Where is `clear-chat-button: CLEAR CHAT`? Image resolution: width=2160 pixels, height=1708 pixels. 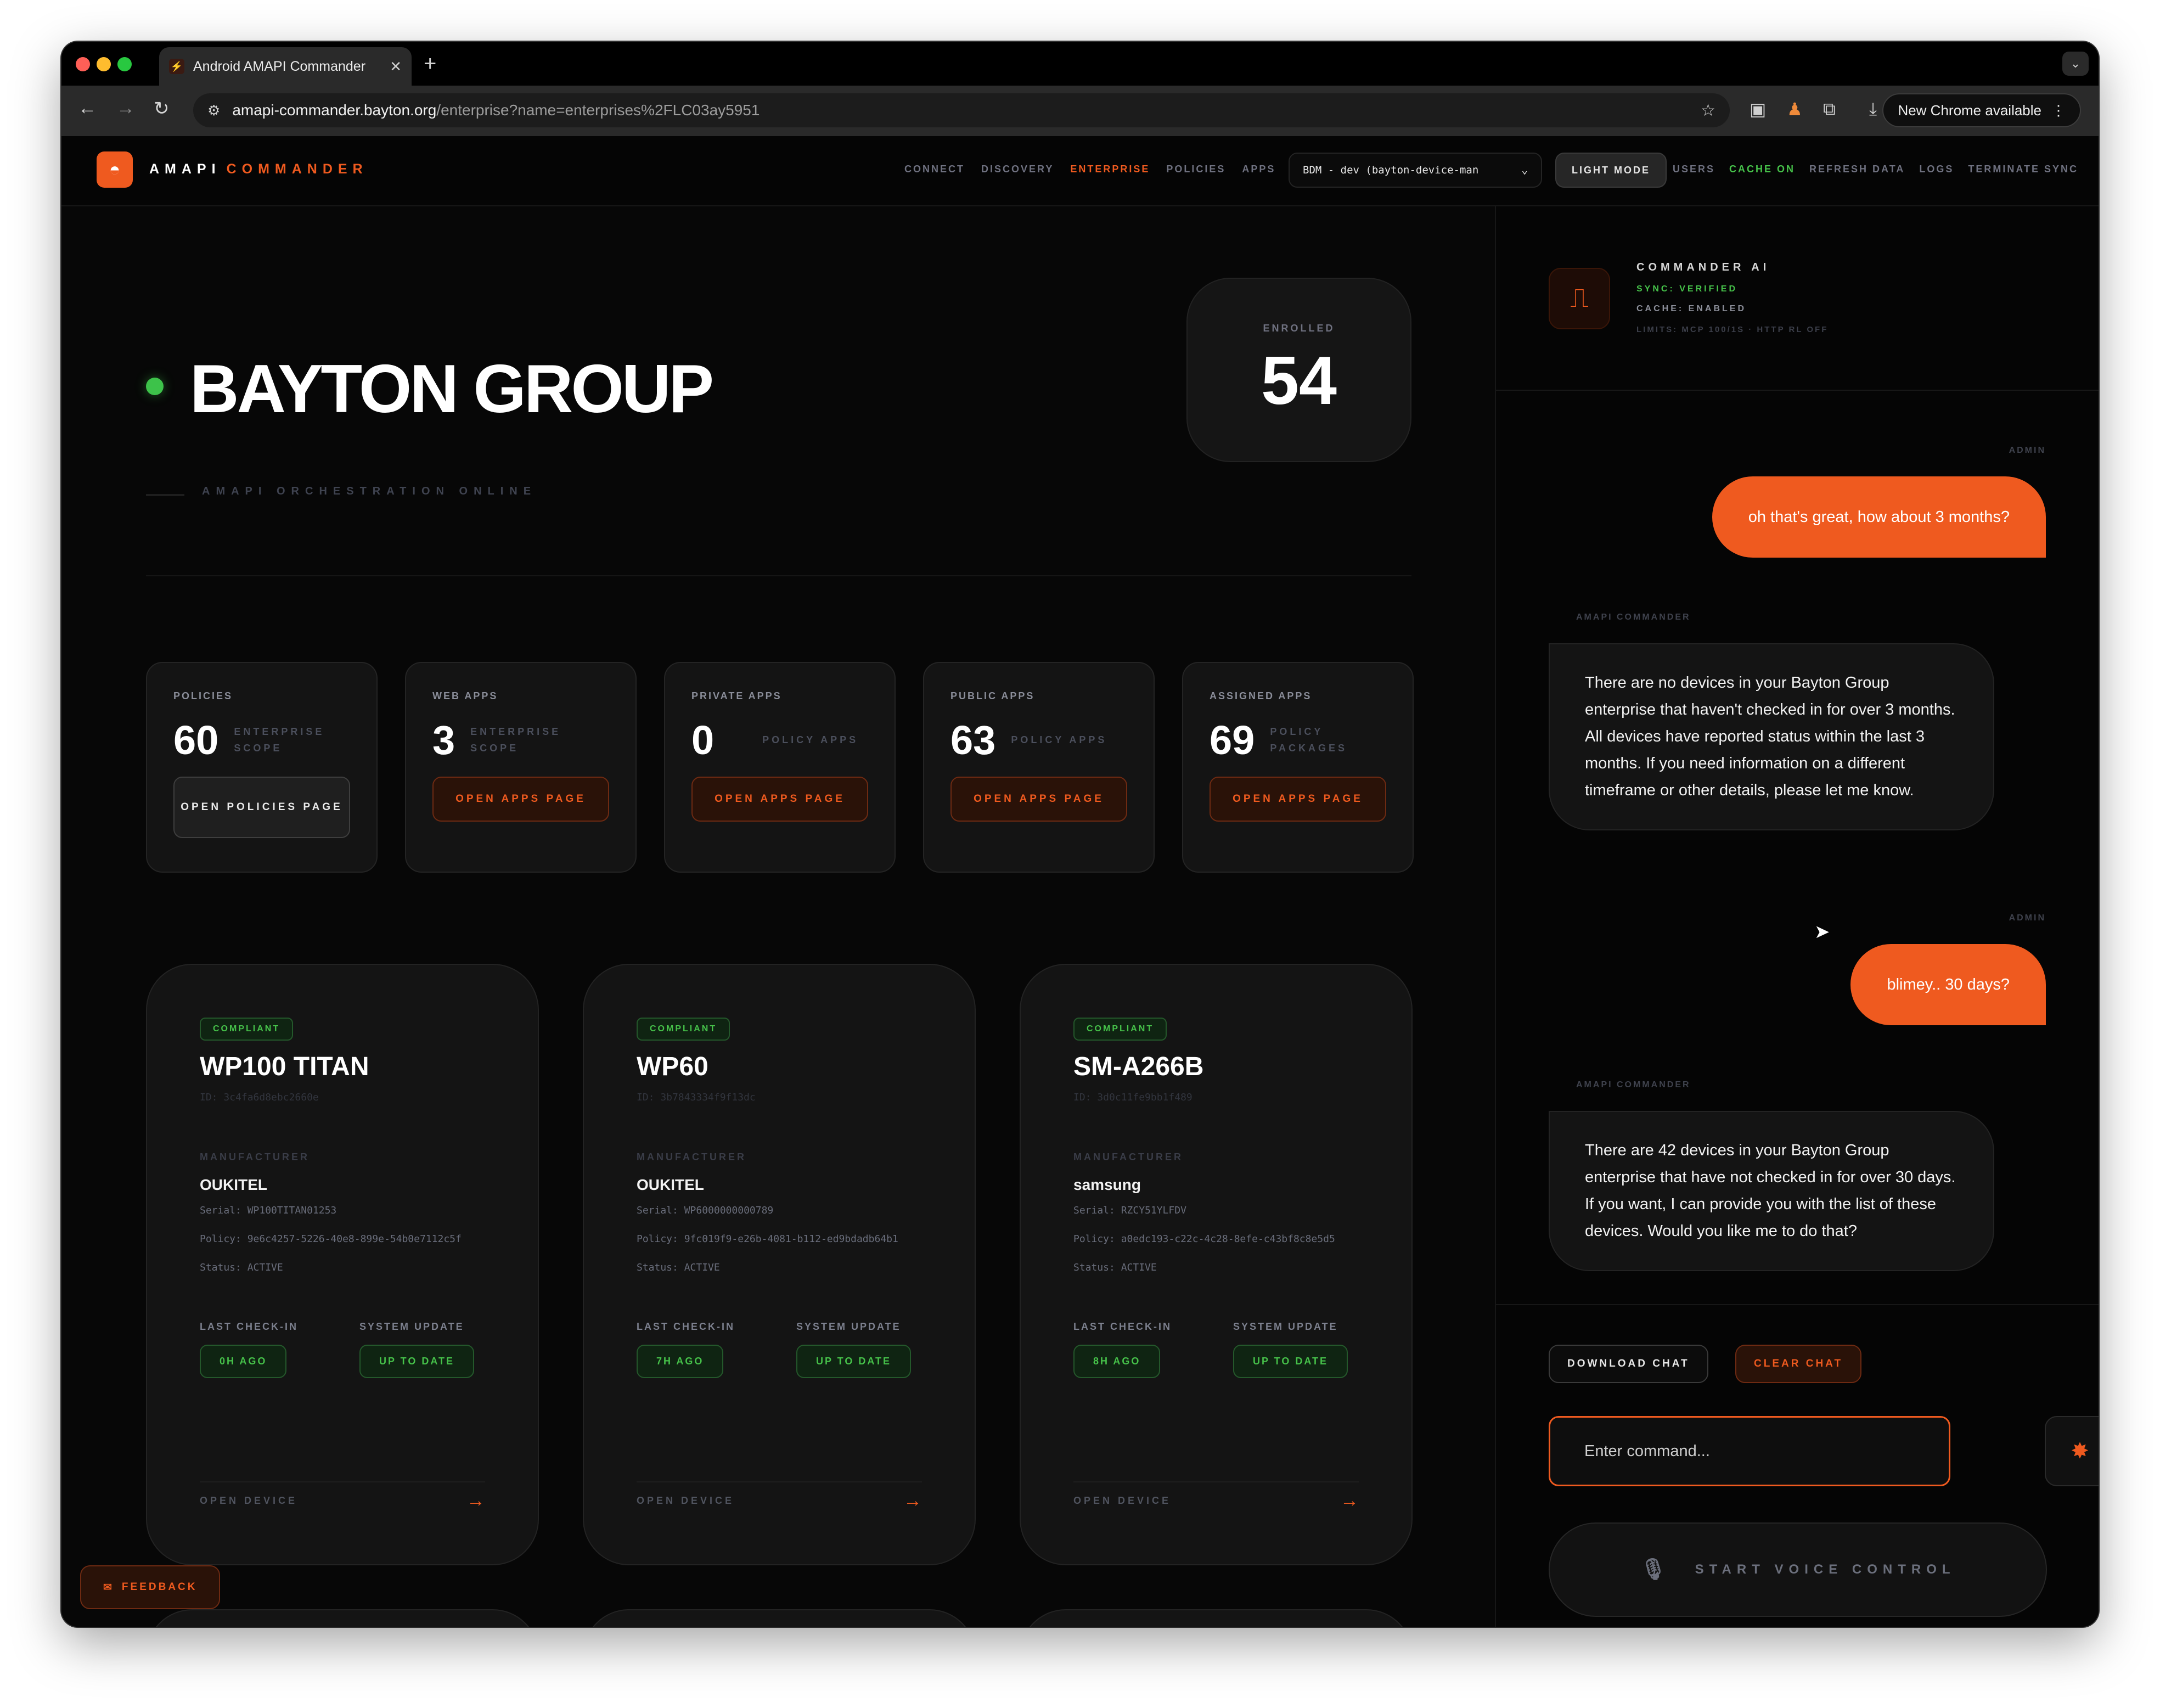 clear-chat-button: CLEAR CHAT is located at coordinates (1798, 1364).